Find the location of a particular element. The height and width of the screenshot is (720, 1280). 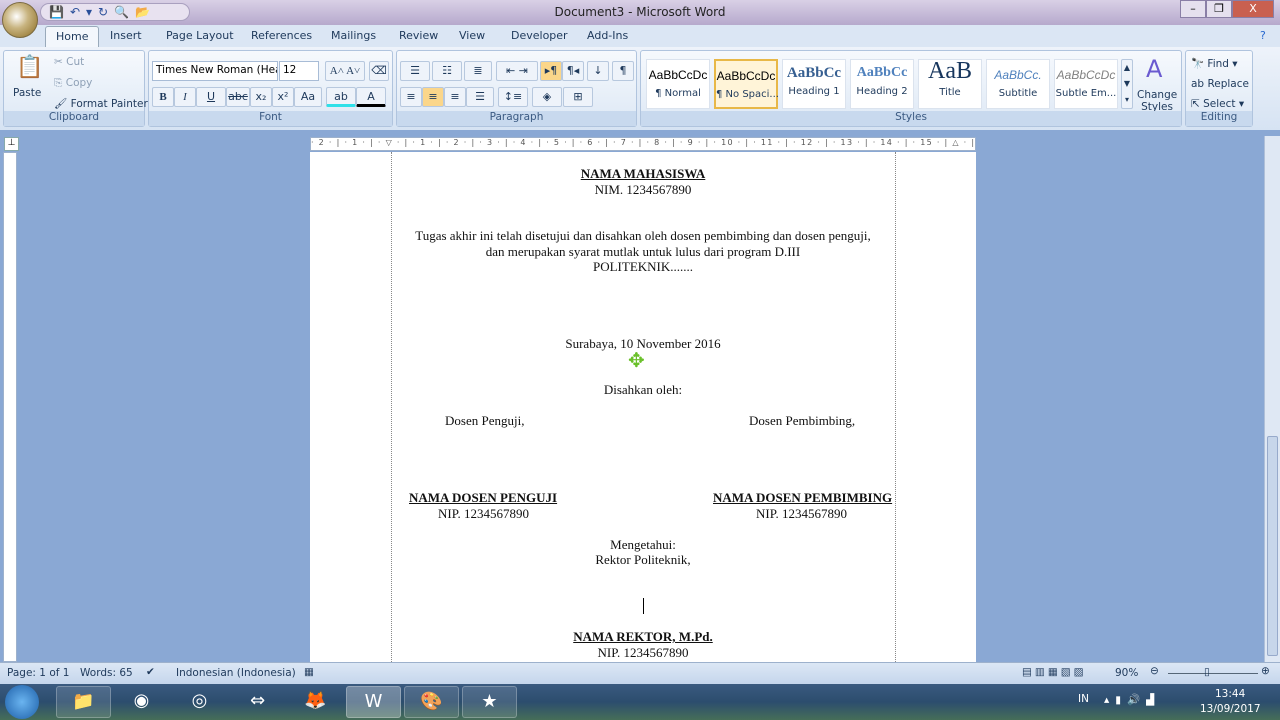

language: Indonesian (Indonesia) is located at coordinates (236, 673).